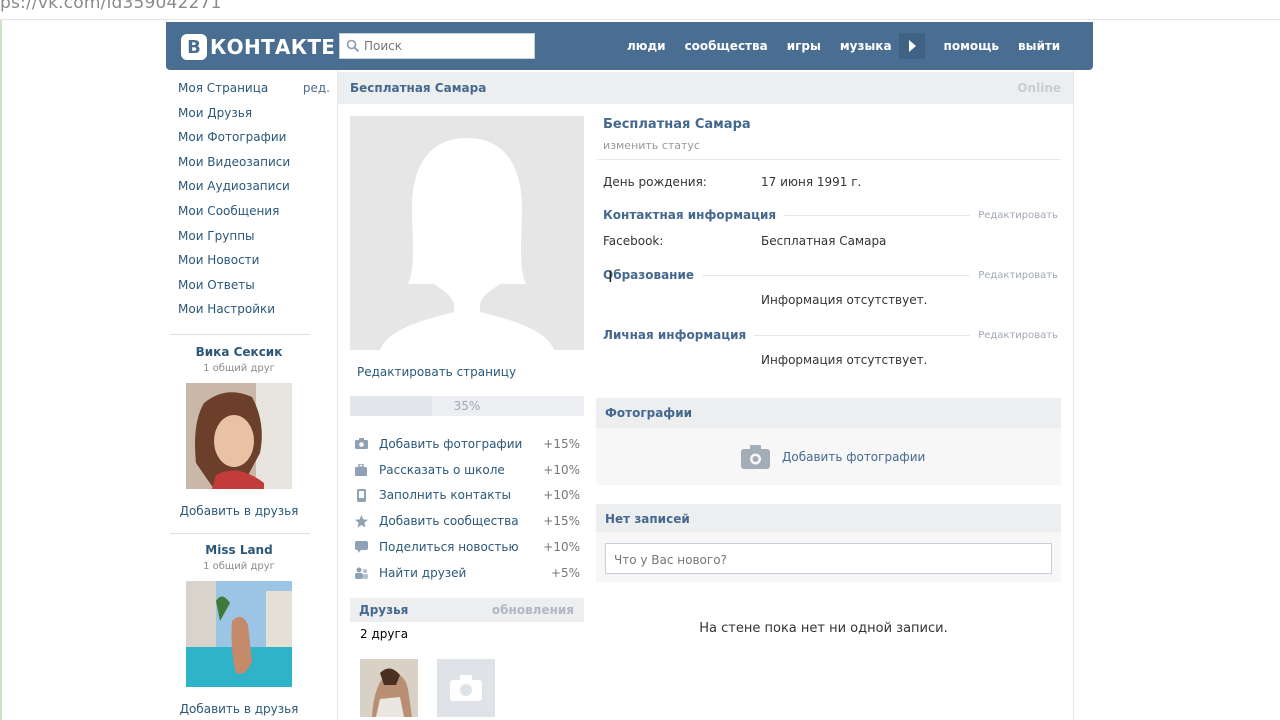 The height and width of the screenshot is (720, 1280). I want to click on photos-title: Фотографии, so click(828, 413).